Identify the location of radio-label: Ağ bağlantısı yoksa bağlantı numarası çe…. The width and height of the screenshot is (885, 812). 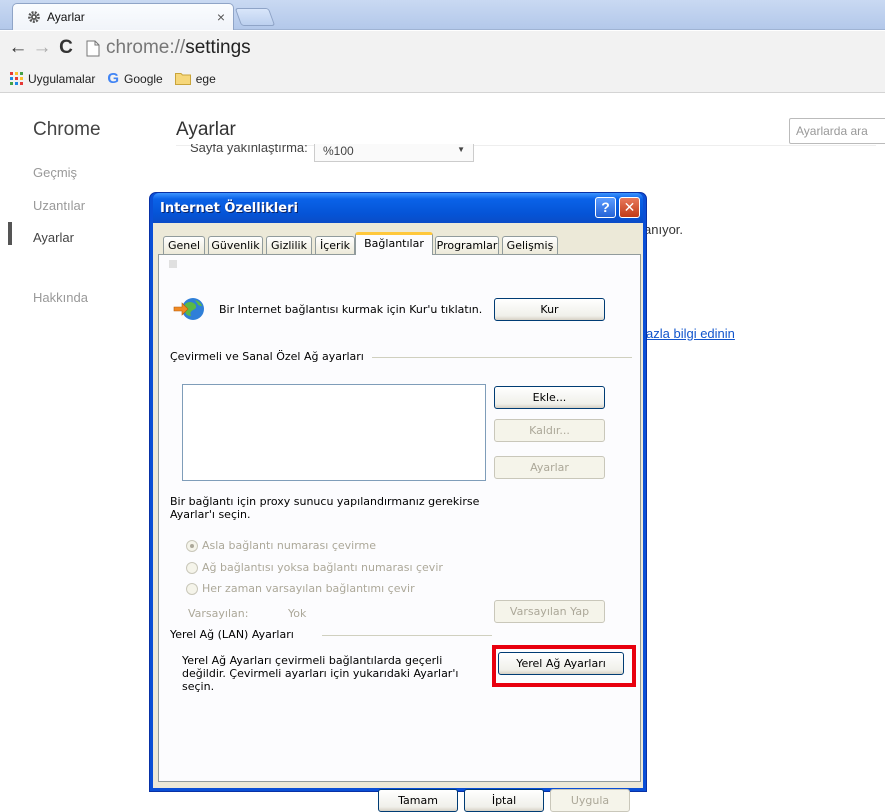
(322, 567).